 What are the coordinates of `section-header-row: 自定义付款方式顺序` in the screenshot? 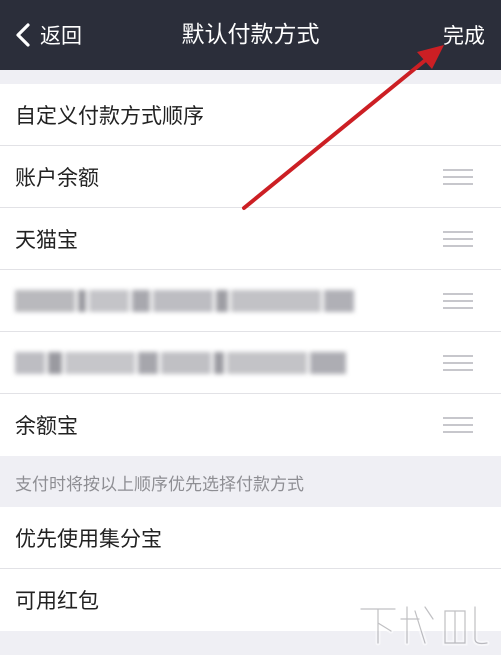 It's located at (250, 115).